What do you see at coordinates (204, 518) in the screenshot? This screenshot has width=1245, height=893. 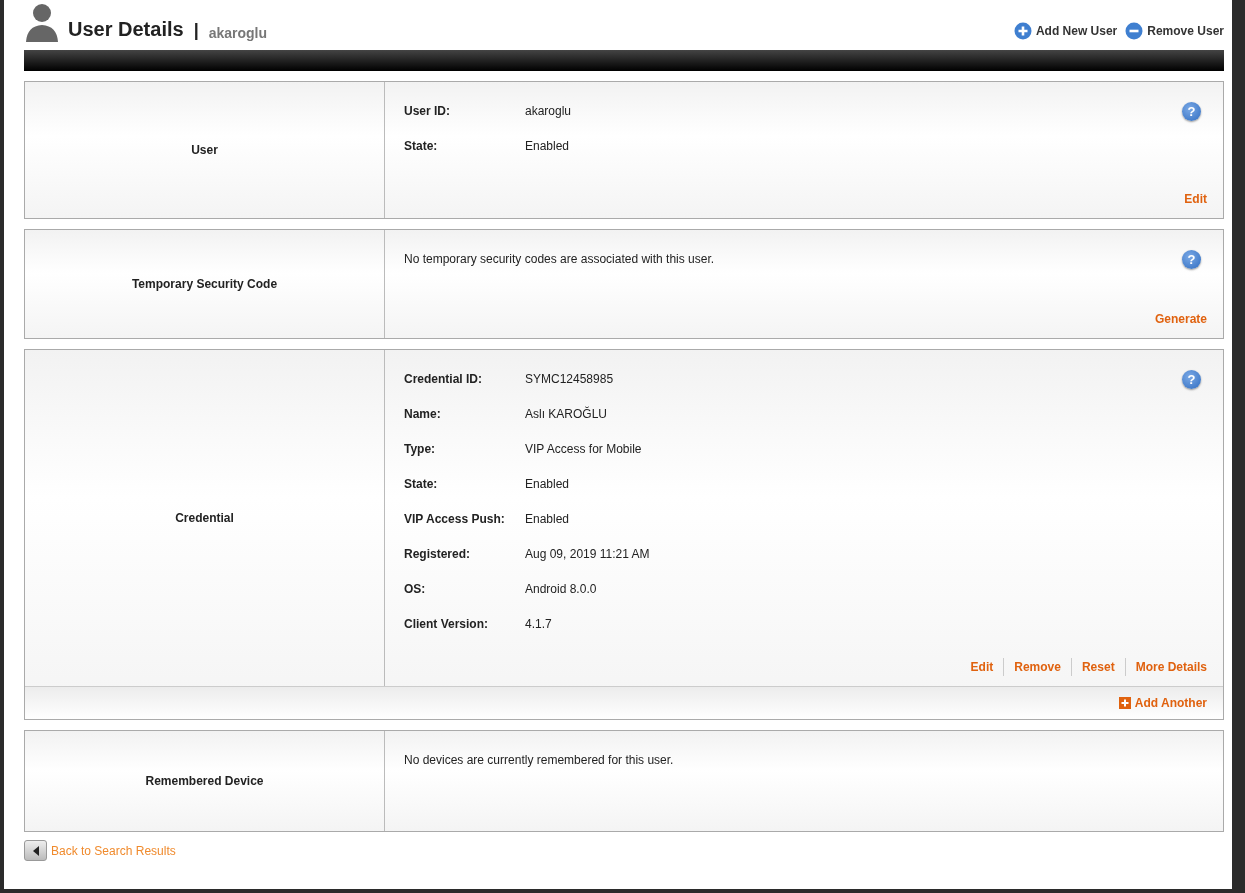 I see `section-label: Credential` at bounding box center [204, 518].